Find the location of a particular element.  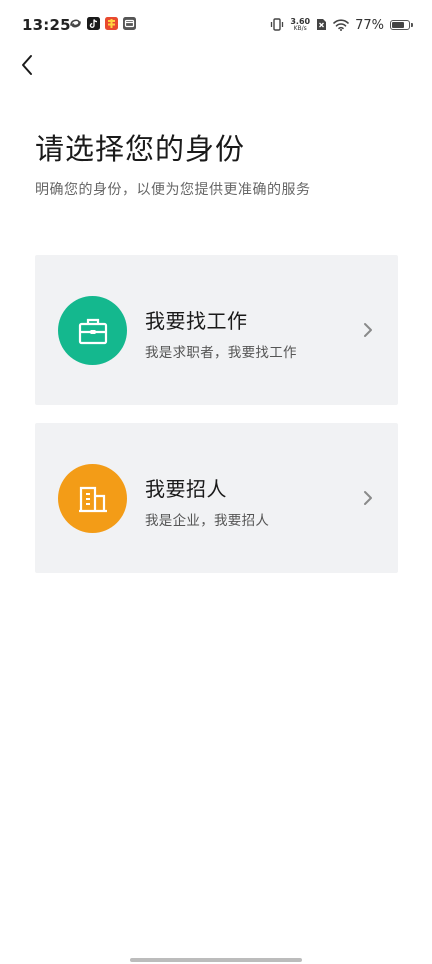

recruiter-description: 我是企业，我要招人 is located at coordinates (207, 521).